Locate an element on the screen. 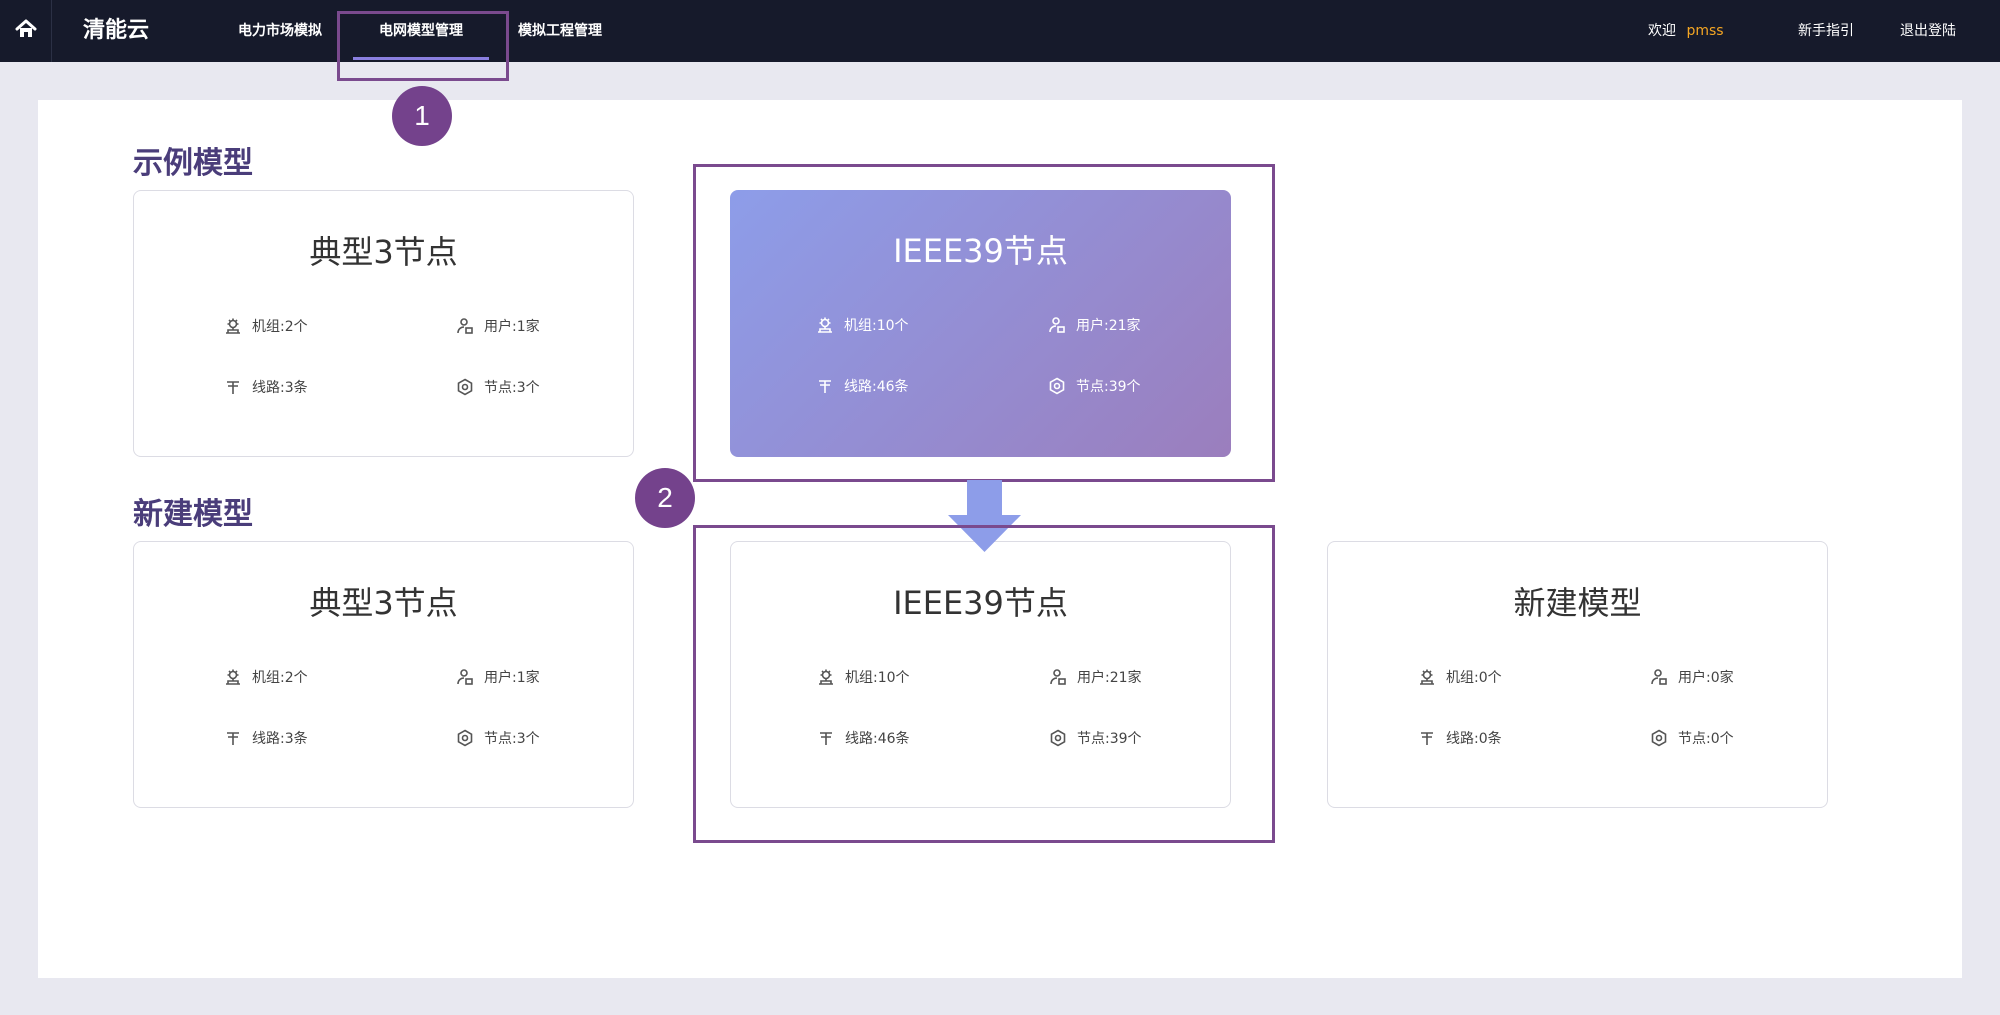 The width and height of the screenshot is (2000, 1015). example-card-ieee39: IEEE39节点 机组:10个 用户:21家 线路:46条 节点:39个 is located at coordinates (980, 323).